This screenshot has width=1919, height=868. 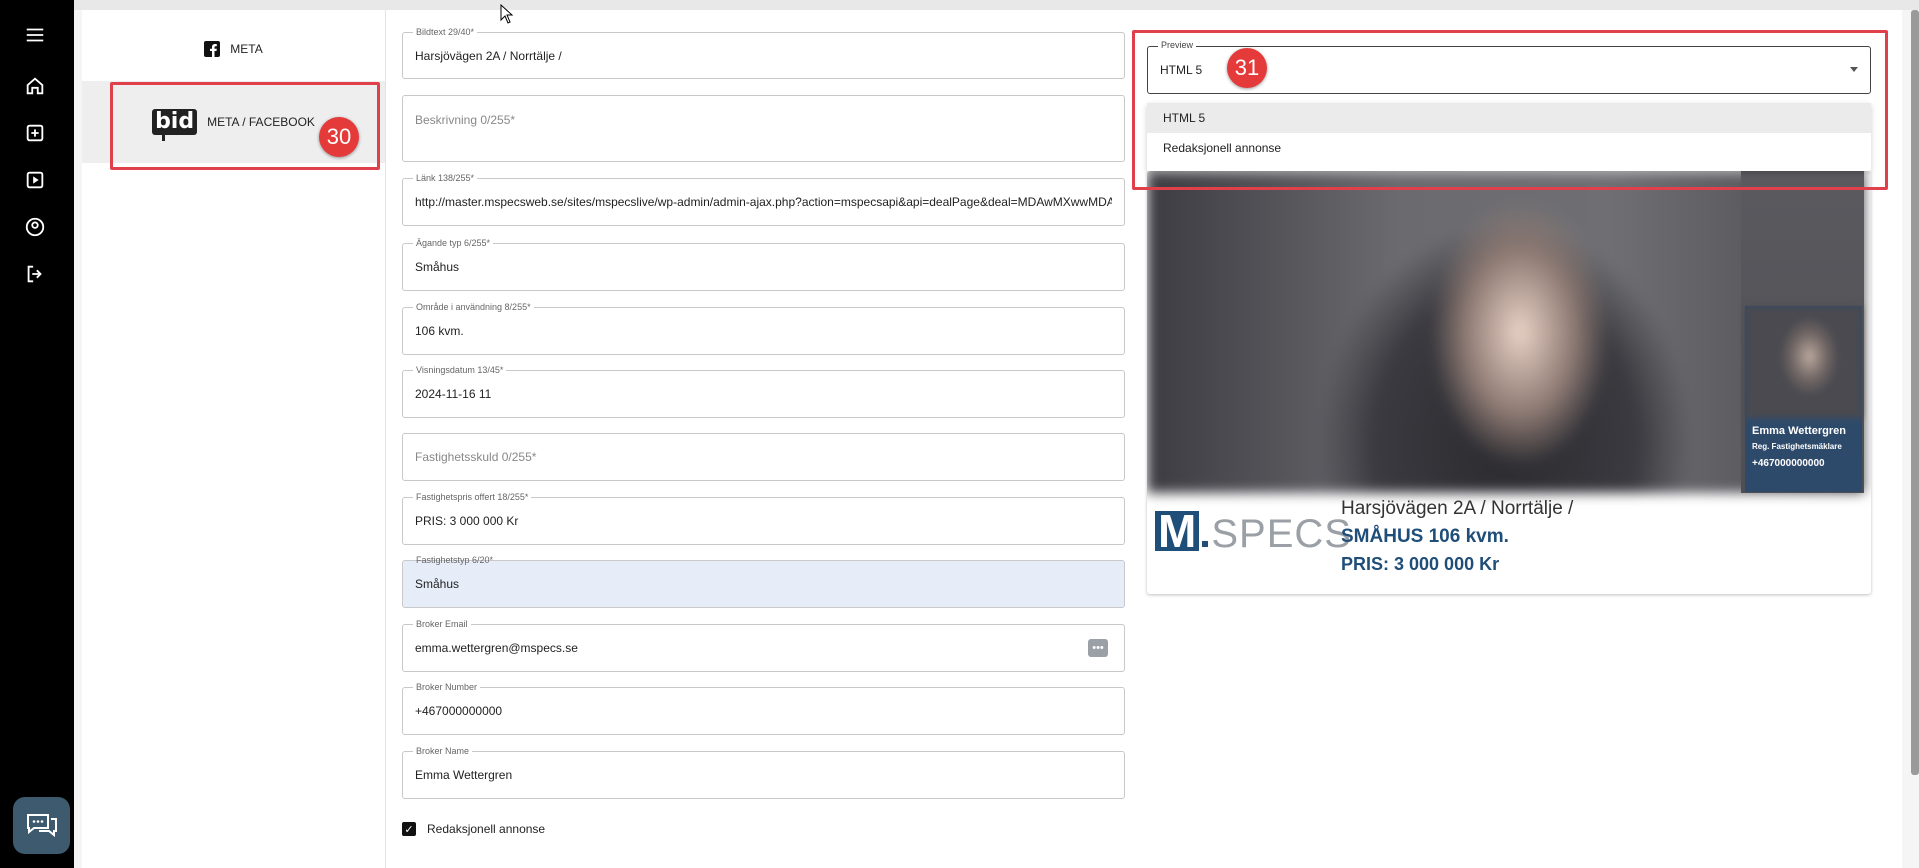 I want to click on beskrivning-field: Beskrivning 0/255*, so click(x=763, y=128).